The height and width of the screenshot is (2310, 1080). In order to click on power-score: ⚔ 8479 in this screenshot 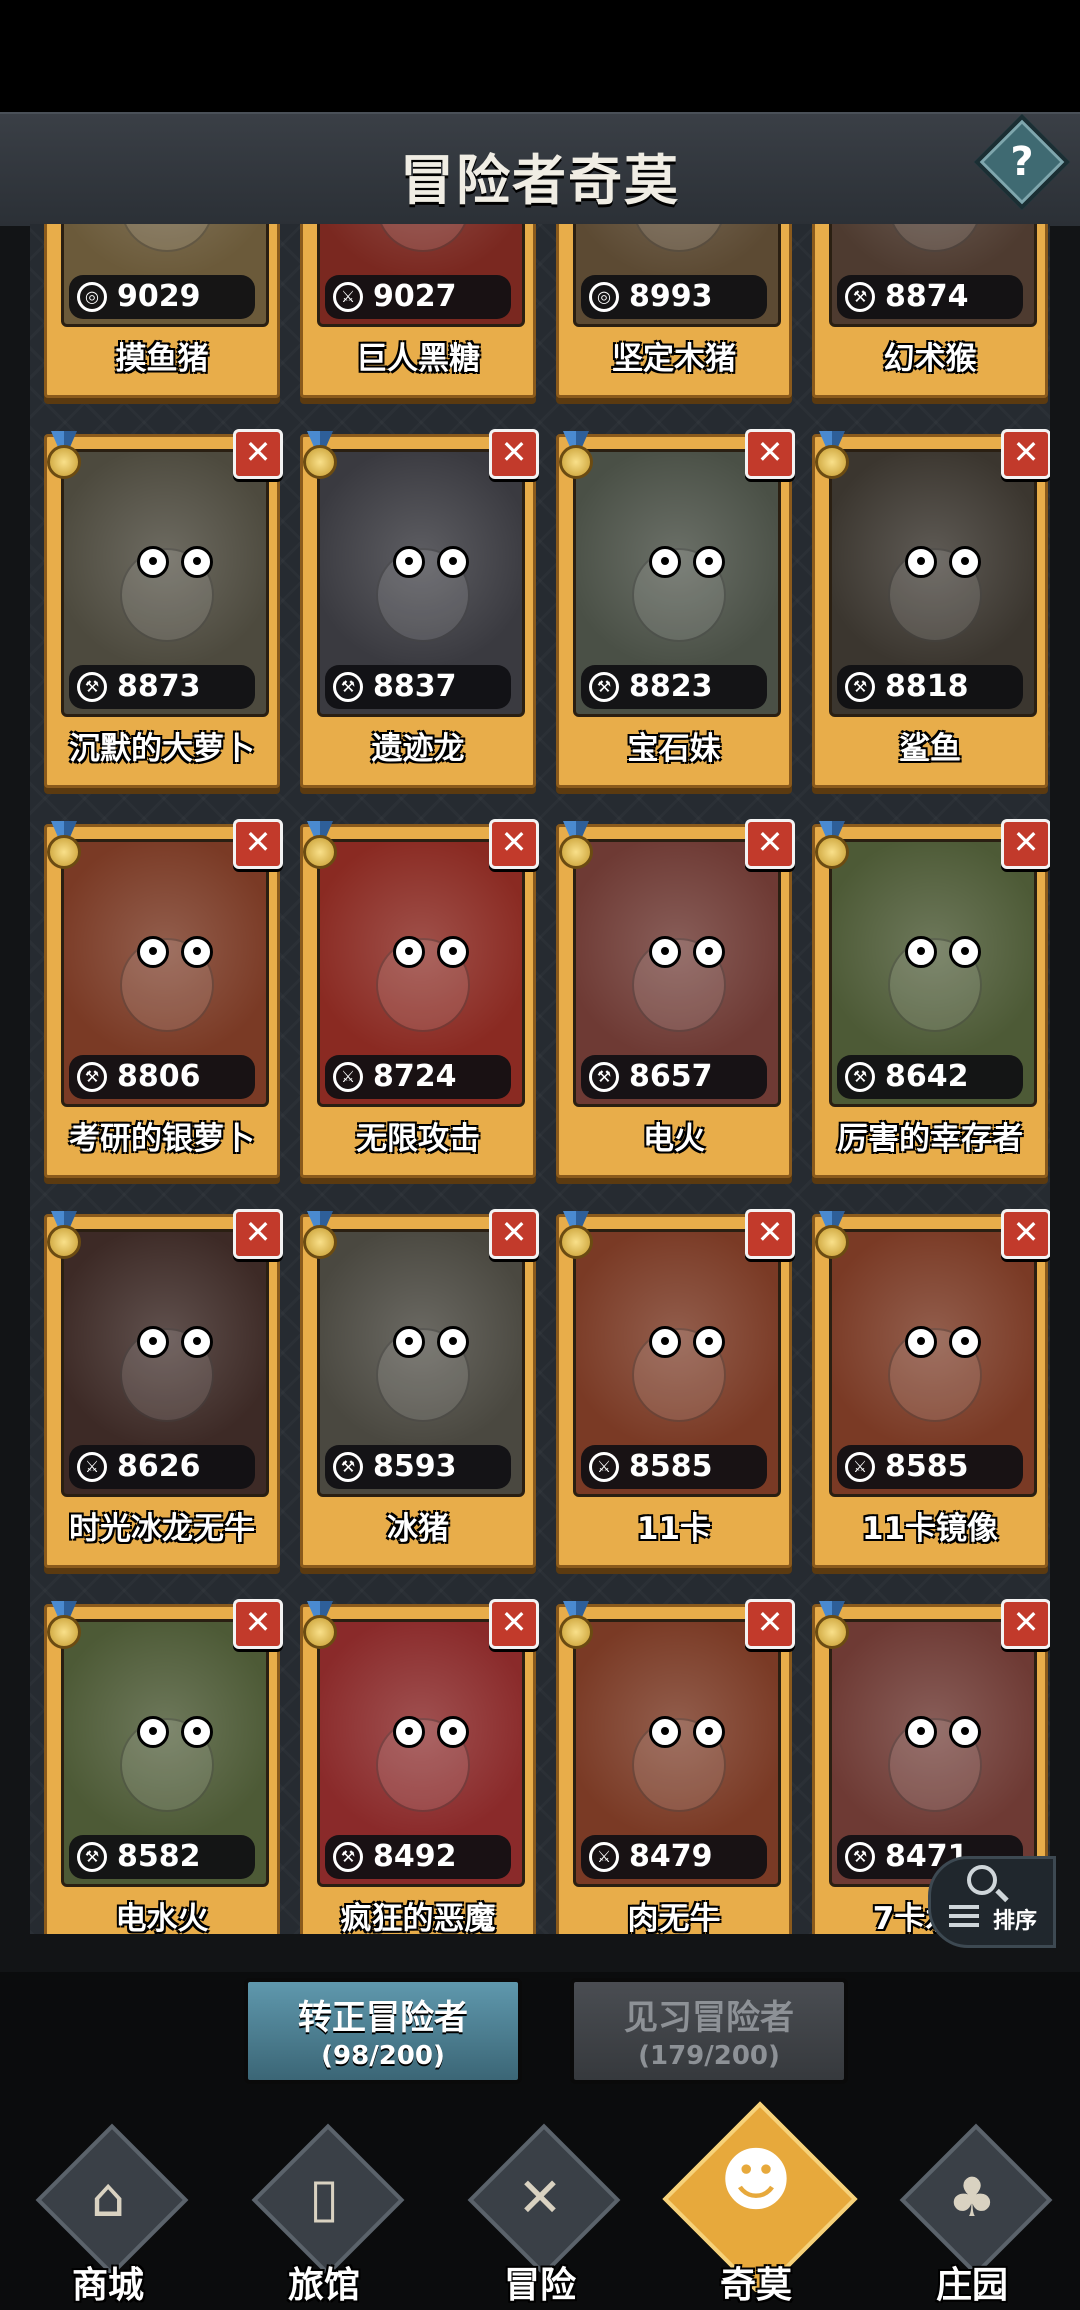, I will do `click(674, 1857)`.